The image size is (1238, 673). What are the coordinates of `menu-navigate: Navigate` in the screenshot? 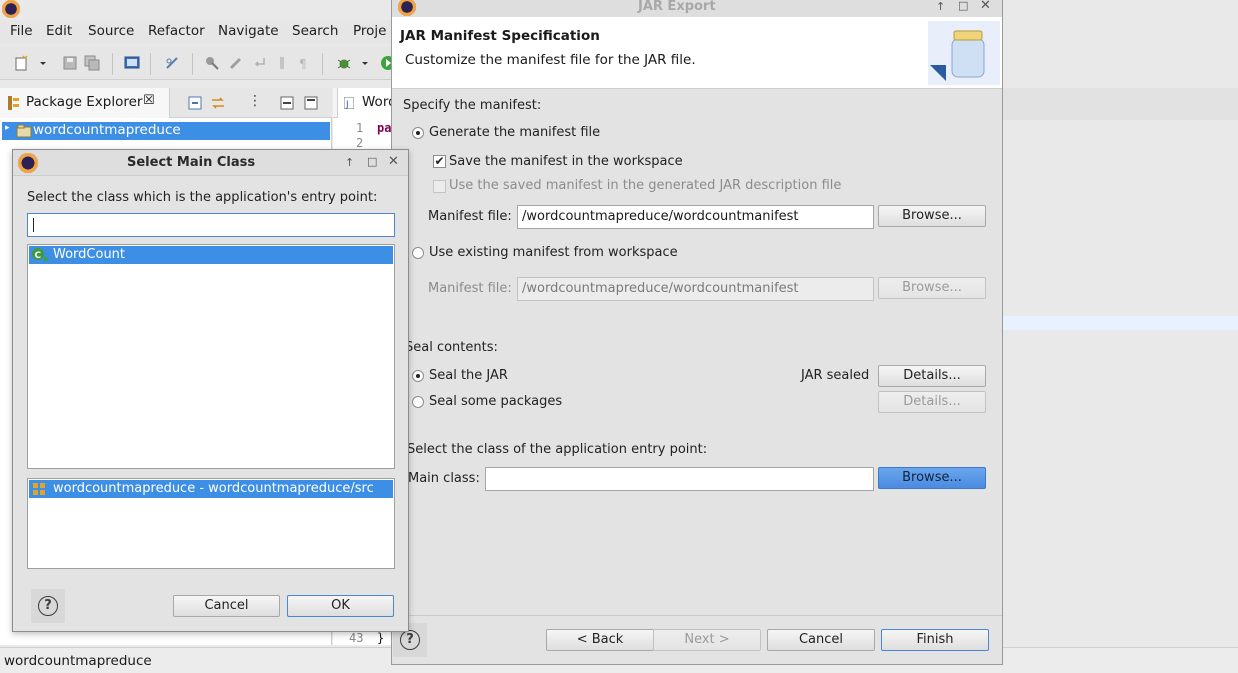 It's located at (248, 31).